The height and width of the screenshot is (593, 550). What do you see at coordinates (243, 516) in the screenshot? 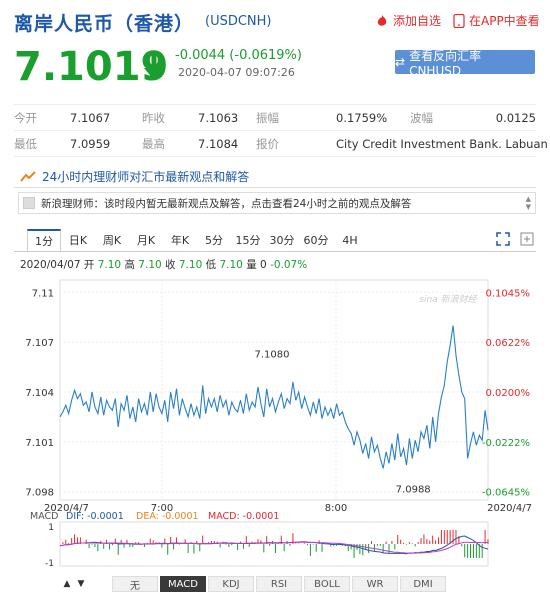
I see `macd-macd: MACD: -0.0001` at bounding box center [243, 516].